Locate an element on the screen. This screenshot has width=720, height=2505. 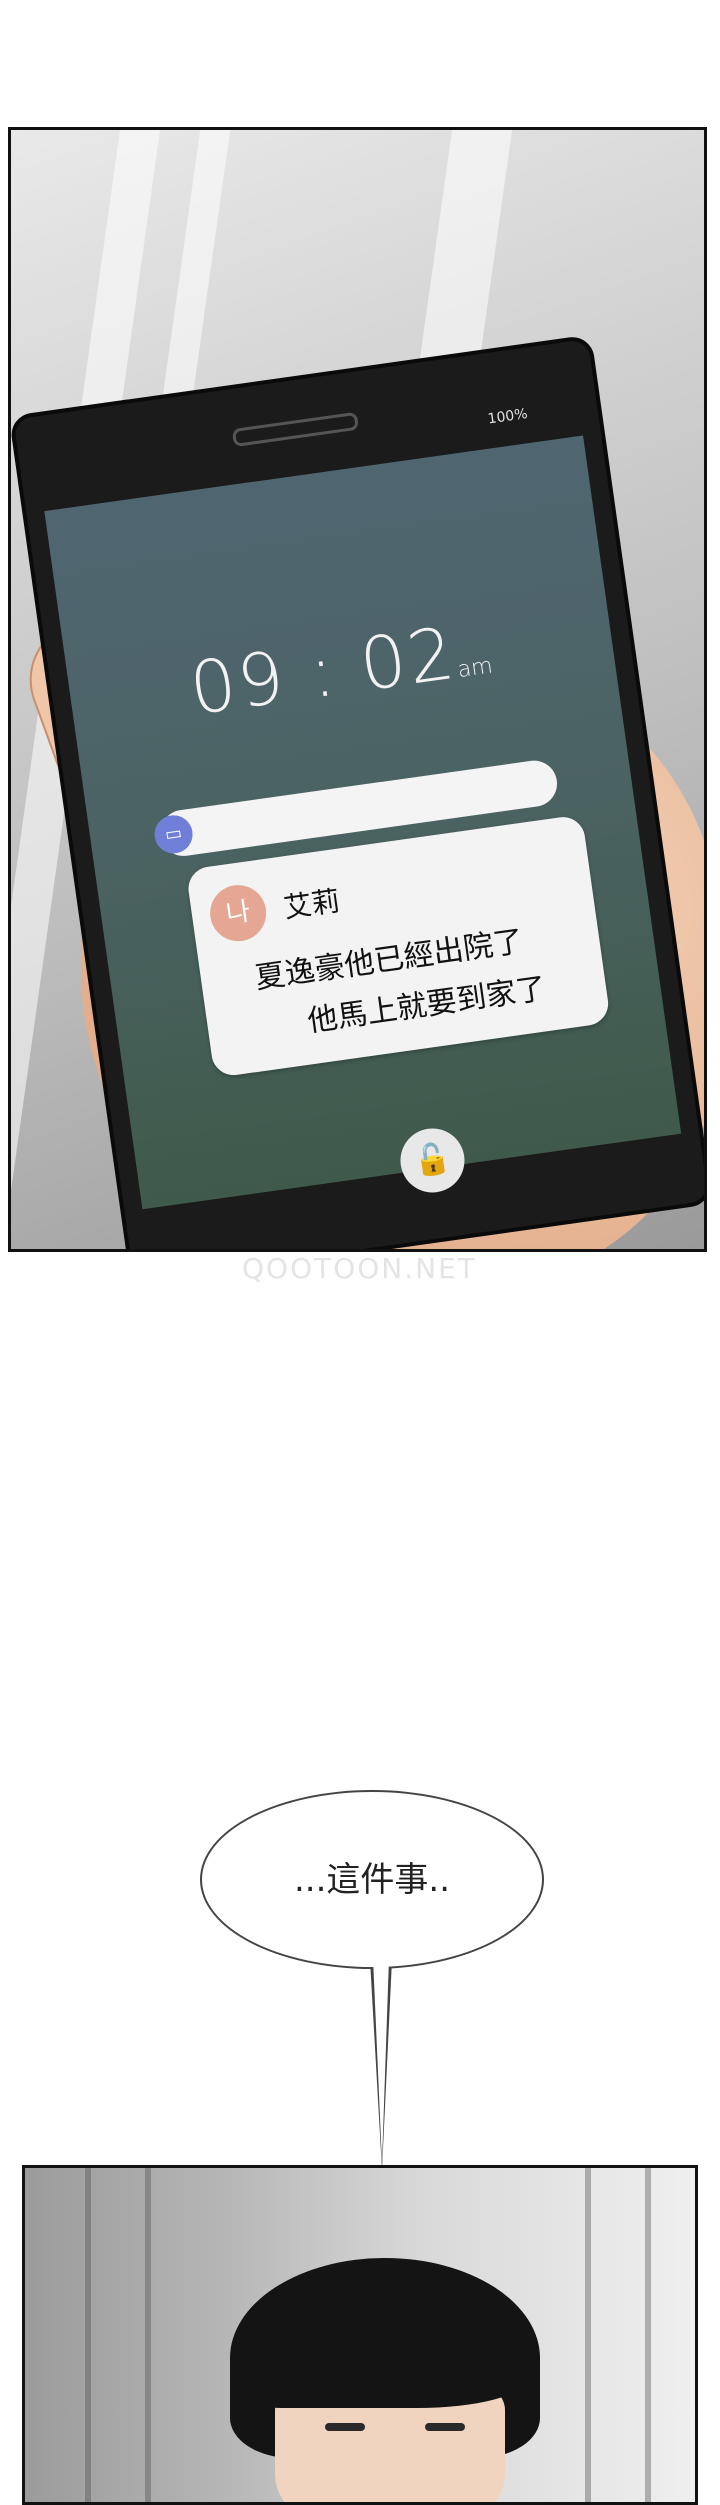
speech-bubble: ...這件事.. is located at coordinates (372, 1879).